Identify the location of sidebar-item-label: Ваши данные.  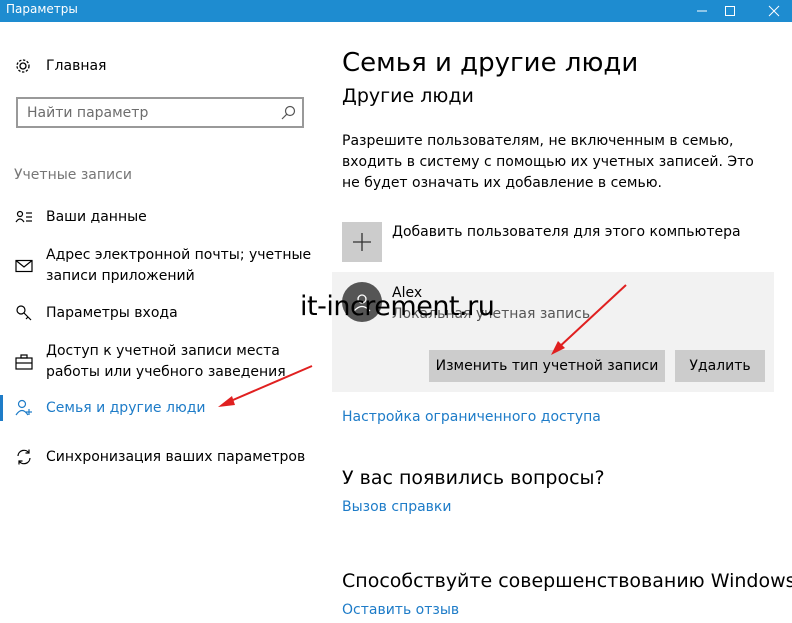
(96, 217).